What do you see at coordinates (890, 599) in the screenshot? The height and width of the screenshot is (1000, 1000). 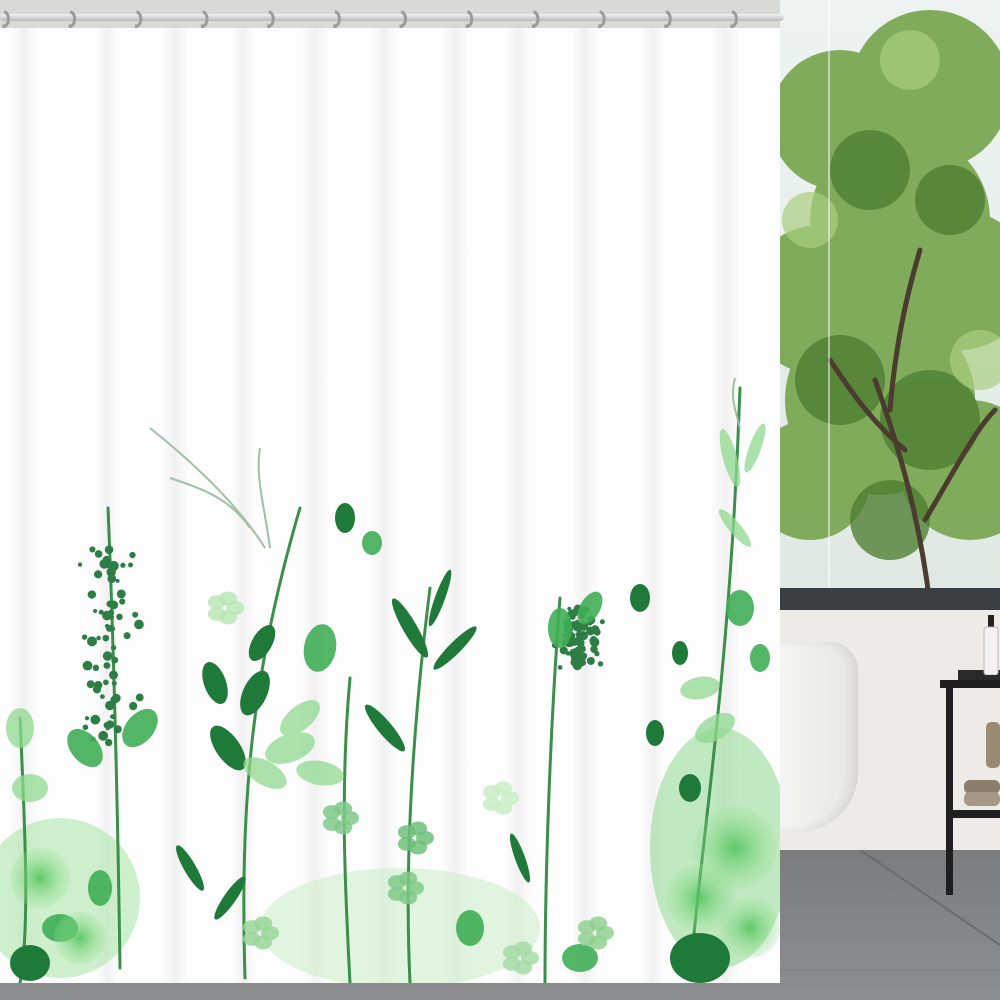 I see `window-sill` at bounding box center [890, 599].